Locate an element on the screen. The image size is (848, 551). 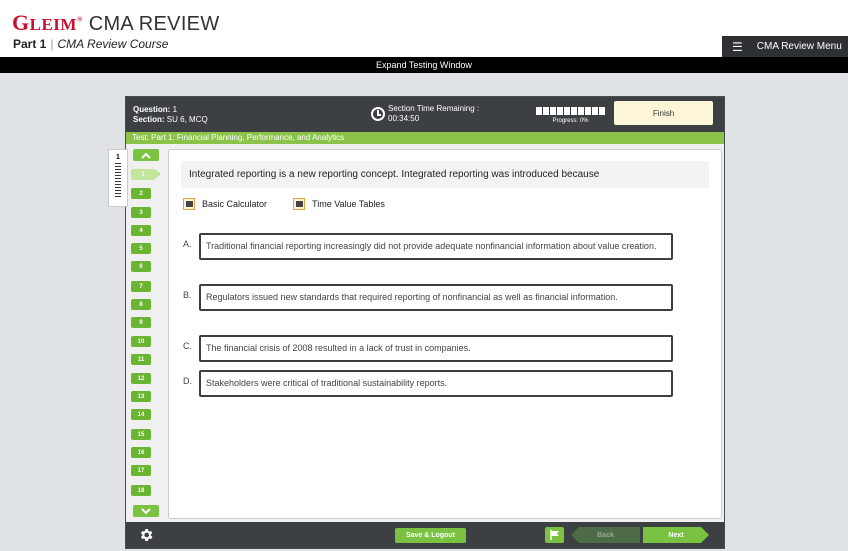
question-info: Question: 1 Section: SU 6, MCQ is located at coordinates (170, 114).